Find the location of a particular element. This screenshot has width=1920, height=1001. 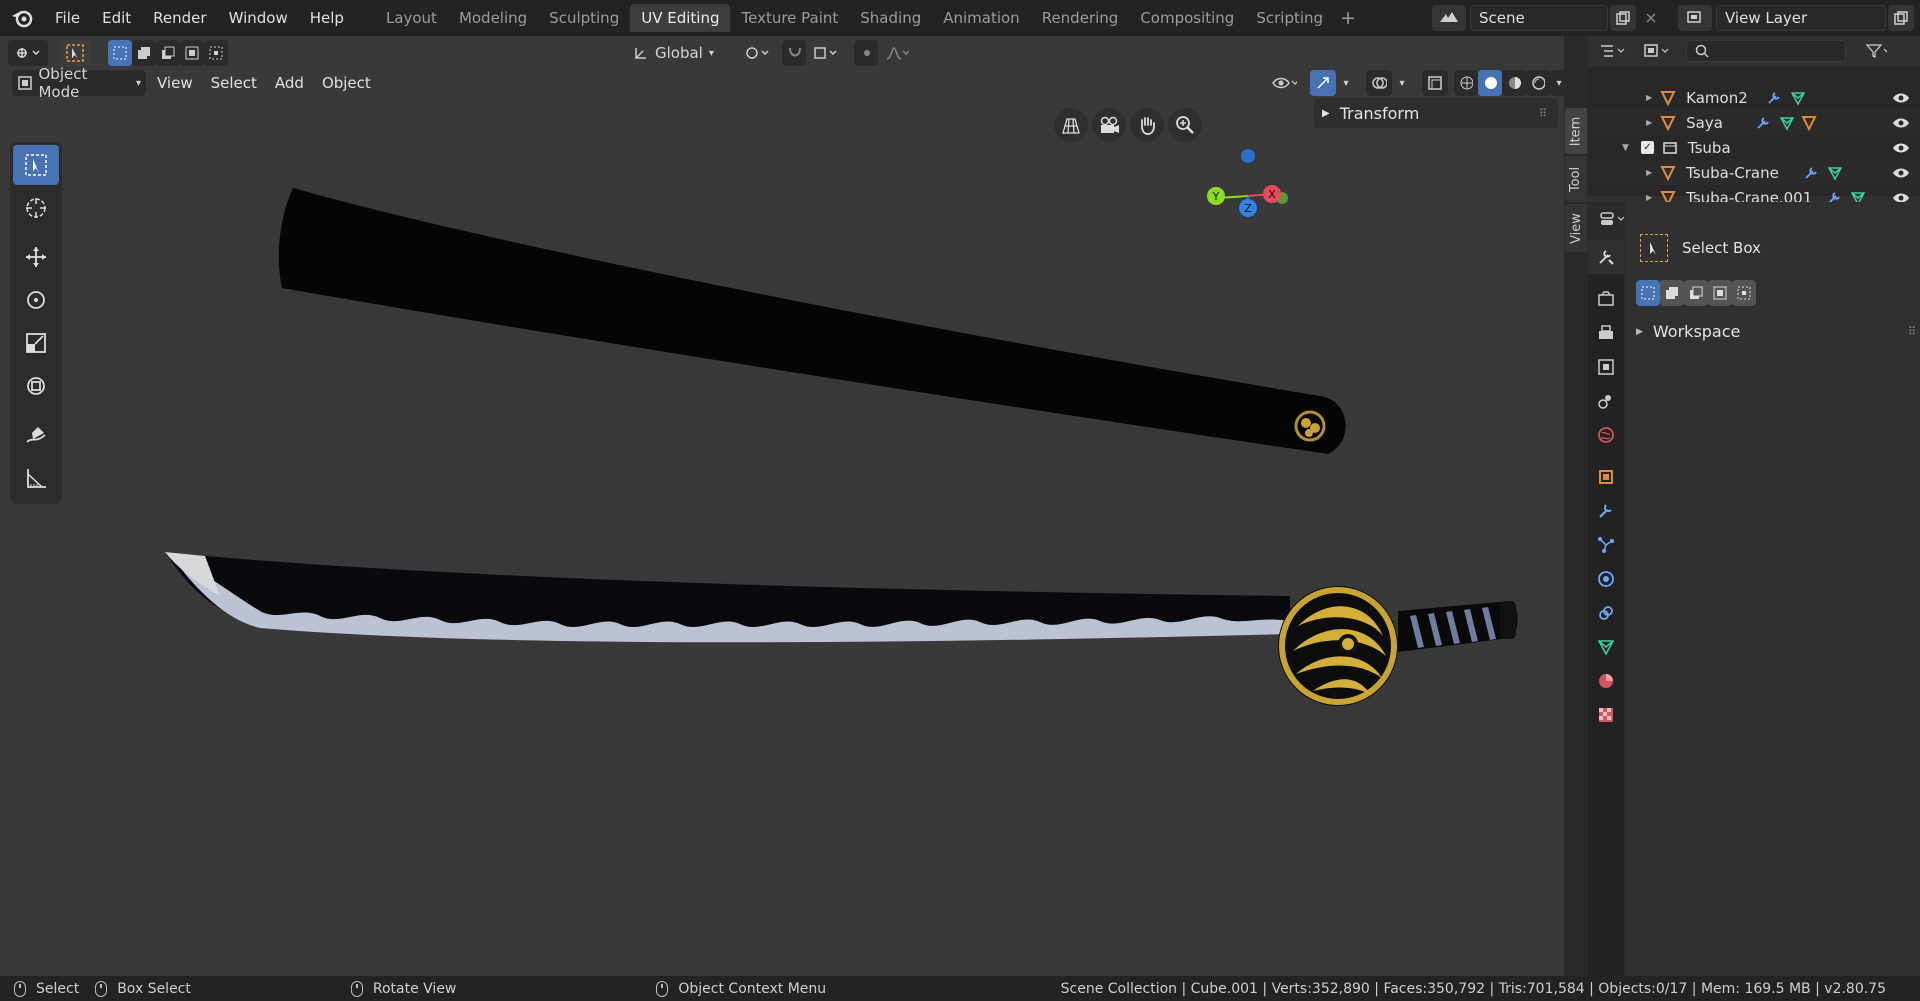

scene-name-field: Scene is located at coordinates (1539, 18).